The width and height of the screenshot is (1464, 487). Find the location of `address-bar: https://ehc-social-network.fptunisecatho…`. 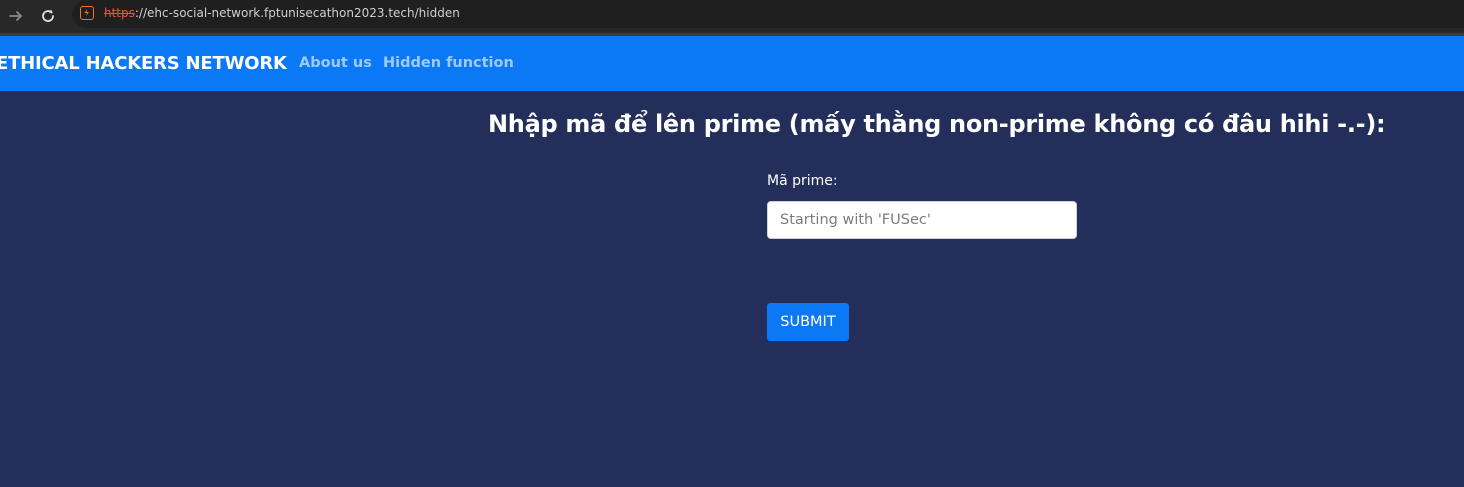

address-bar: https://ehc-social-network.fptunisecatho… is located at coordinates (768, 14).